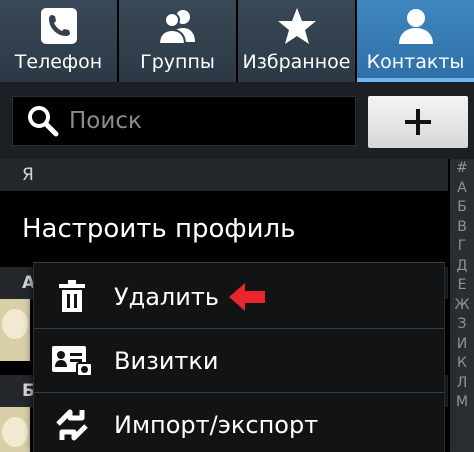 This screenshot has height=452, width=474. What do you see at coordinates (247, 297) in the screenshot?
I see `annotation-arrow-icon` at bounding box center [247, 297].